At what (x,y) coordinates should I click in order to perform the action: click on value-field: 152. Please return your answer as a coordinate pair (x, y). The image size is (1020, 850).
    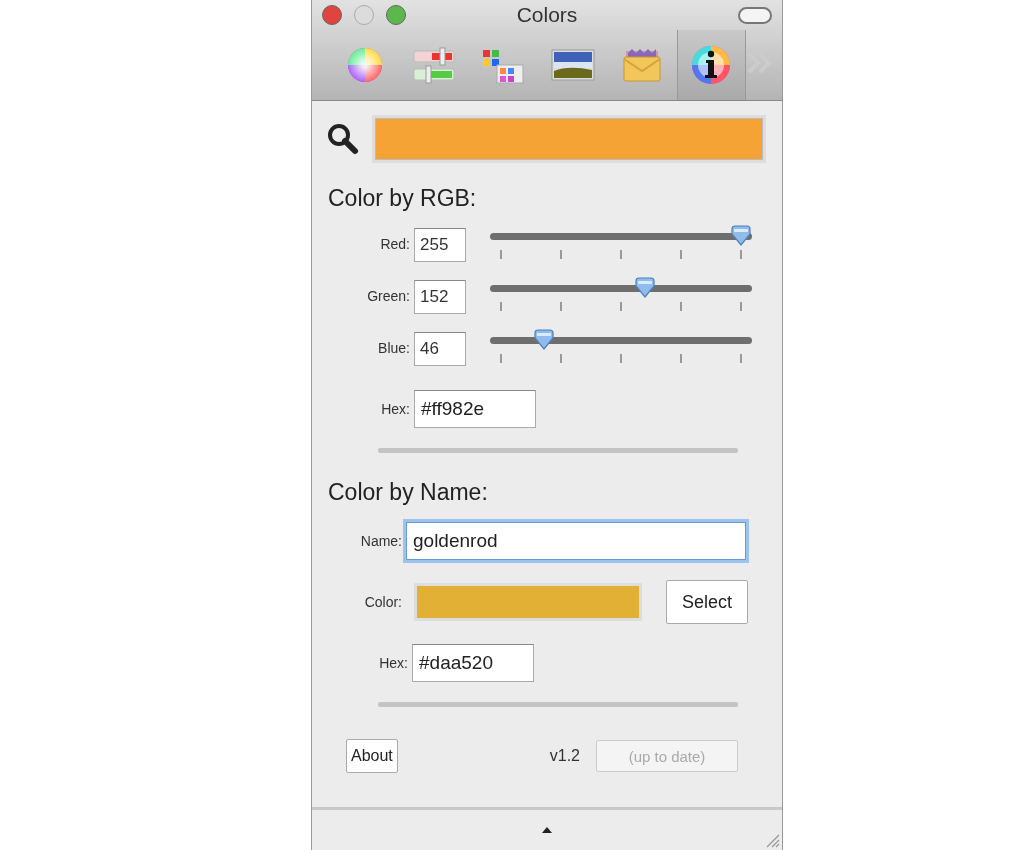
    Looking at the image, I should click on (440, 297).